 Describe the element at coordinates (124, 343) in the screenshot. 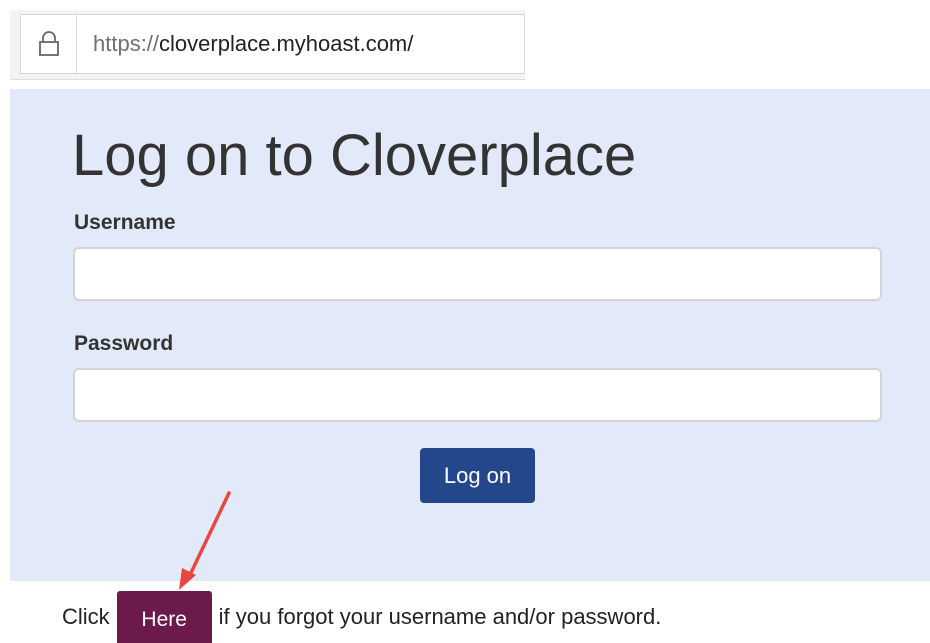

I see `password-label: Password` at that location.